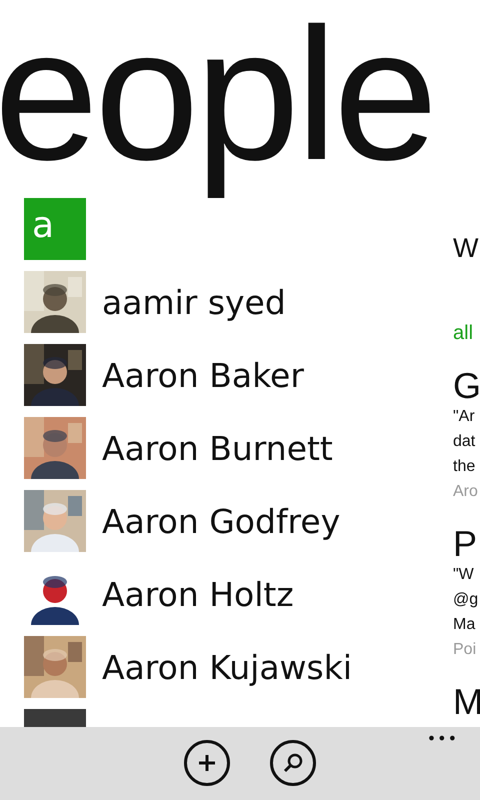 Image resolution: width=480 pixels, height=800 pixels. What do you see at coordinates (466, 248) in the screenshot?
I see `section-heading: W` at bounding box center [466, 248].